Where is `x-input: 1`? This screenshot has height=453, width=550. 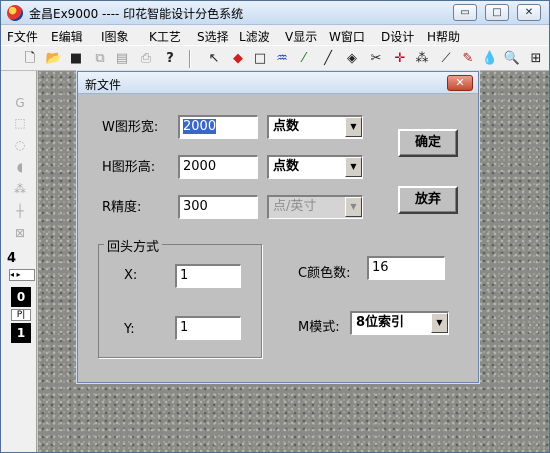 x-input: 1 is located at coordinates (208, 276).